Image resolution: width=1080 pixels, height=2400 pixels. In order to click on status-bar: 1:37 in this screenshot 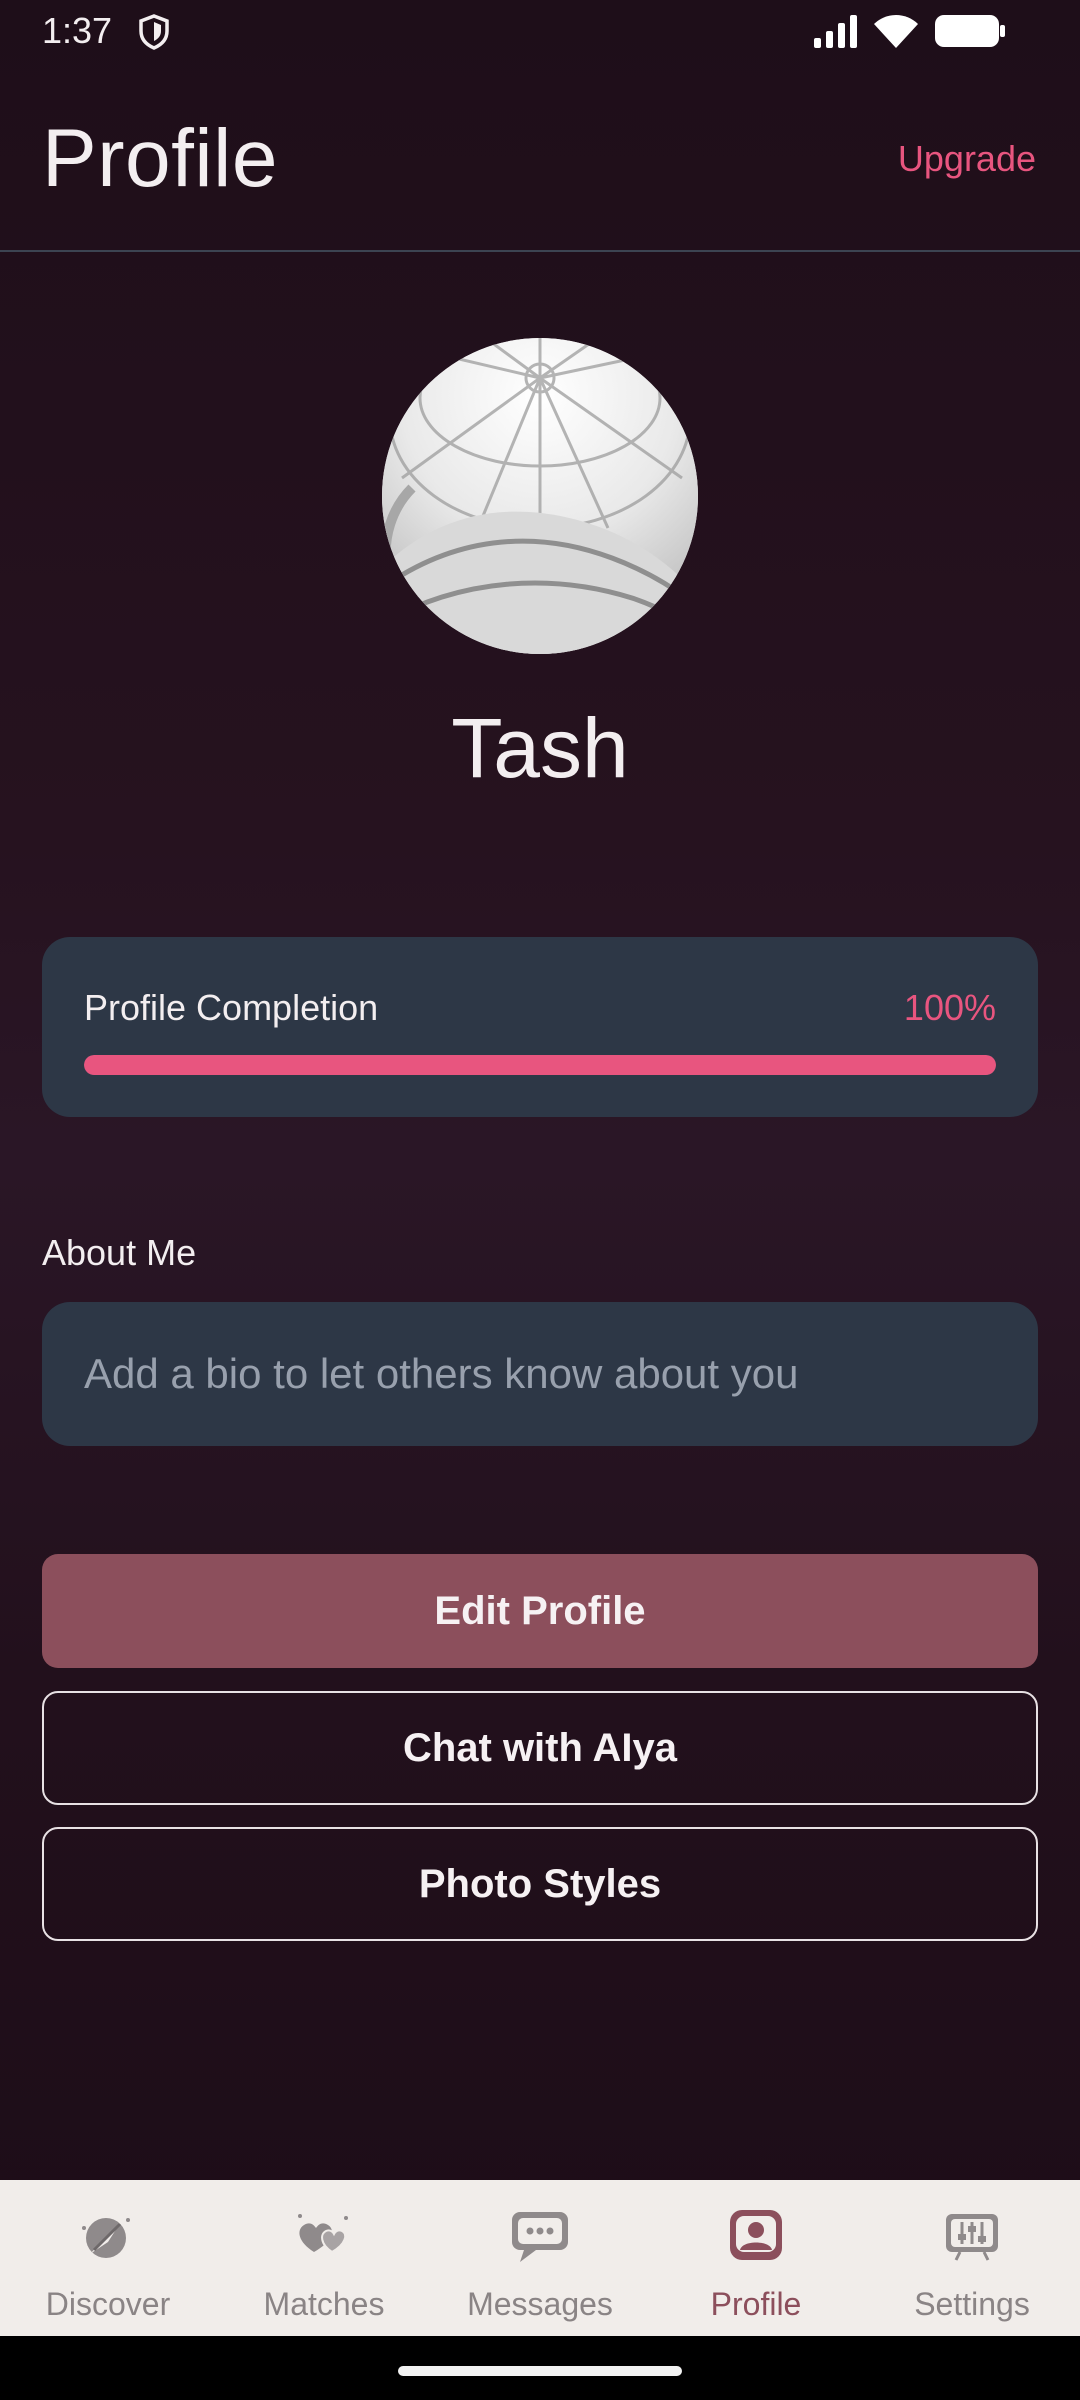, I will do `click(540, 31)`.